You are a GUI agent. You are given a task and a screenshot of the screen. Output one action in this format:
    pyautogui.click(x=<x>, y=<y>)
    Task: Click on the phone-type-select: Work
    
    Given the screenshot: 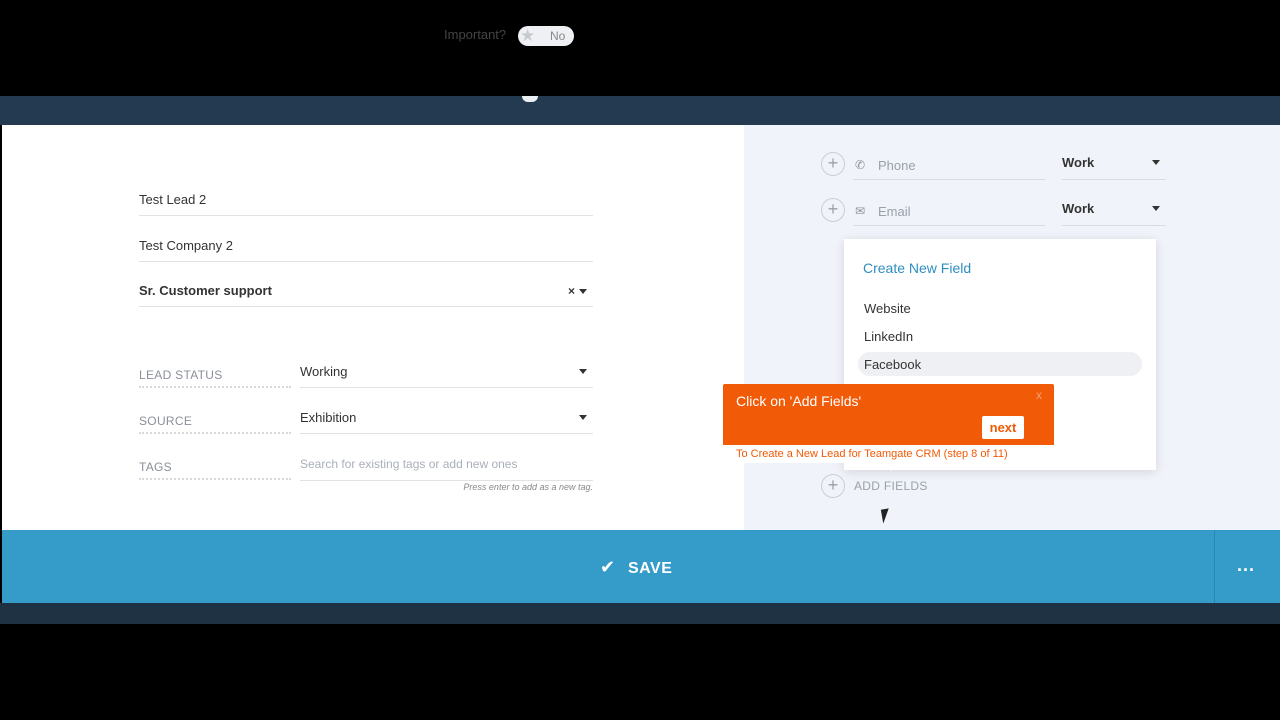 What is the action you would take?
    pyautogui.click(x=1114, y=165)
    